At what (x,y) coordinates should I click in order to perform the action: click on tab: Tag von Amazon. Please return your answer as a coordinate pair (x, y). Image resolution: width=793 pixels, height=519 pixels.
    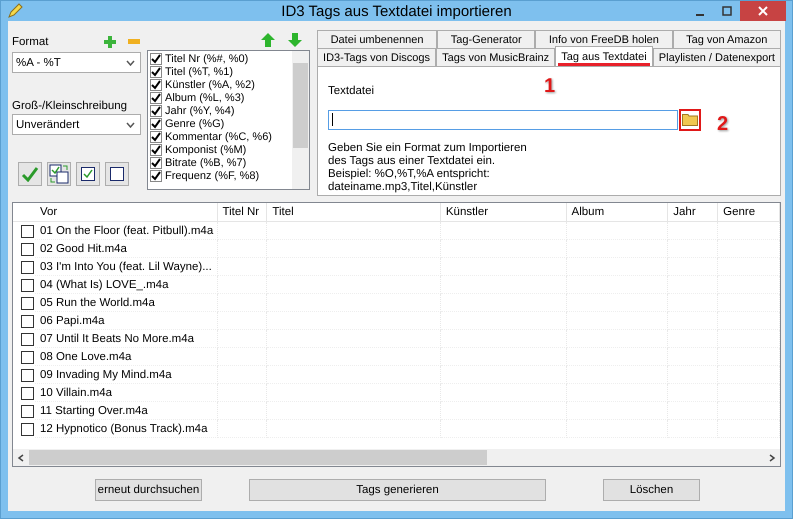
    Looking at the image, I should click on (727, 39).